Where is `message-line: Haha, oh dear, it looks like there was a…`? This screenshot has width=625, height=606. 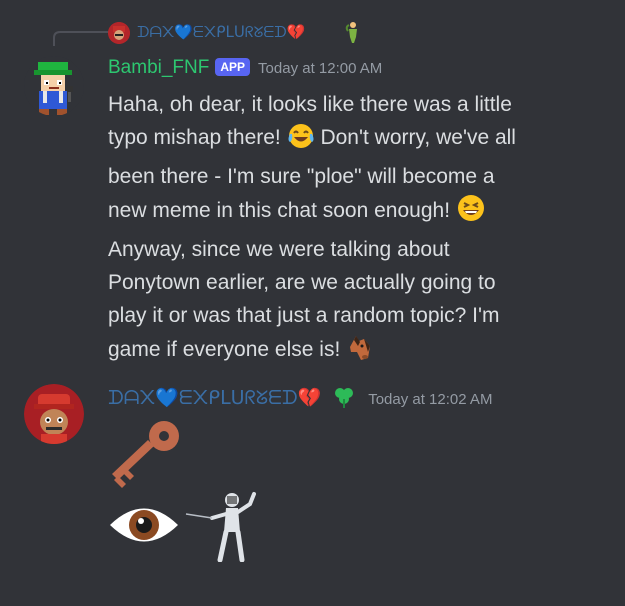
message-line: Haha, oh dear, it looks like there was a… is located at coordinates (310, 104).